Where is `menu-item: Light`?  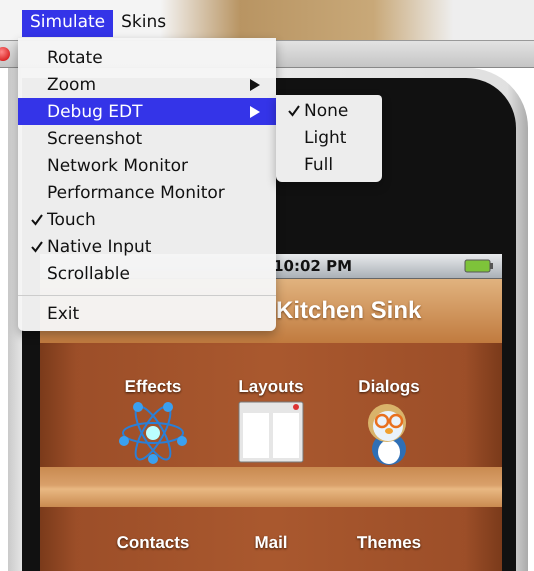
menu-item: Light is located at coordinates (329, 137).